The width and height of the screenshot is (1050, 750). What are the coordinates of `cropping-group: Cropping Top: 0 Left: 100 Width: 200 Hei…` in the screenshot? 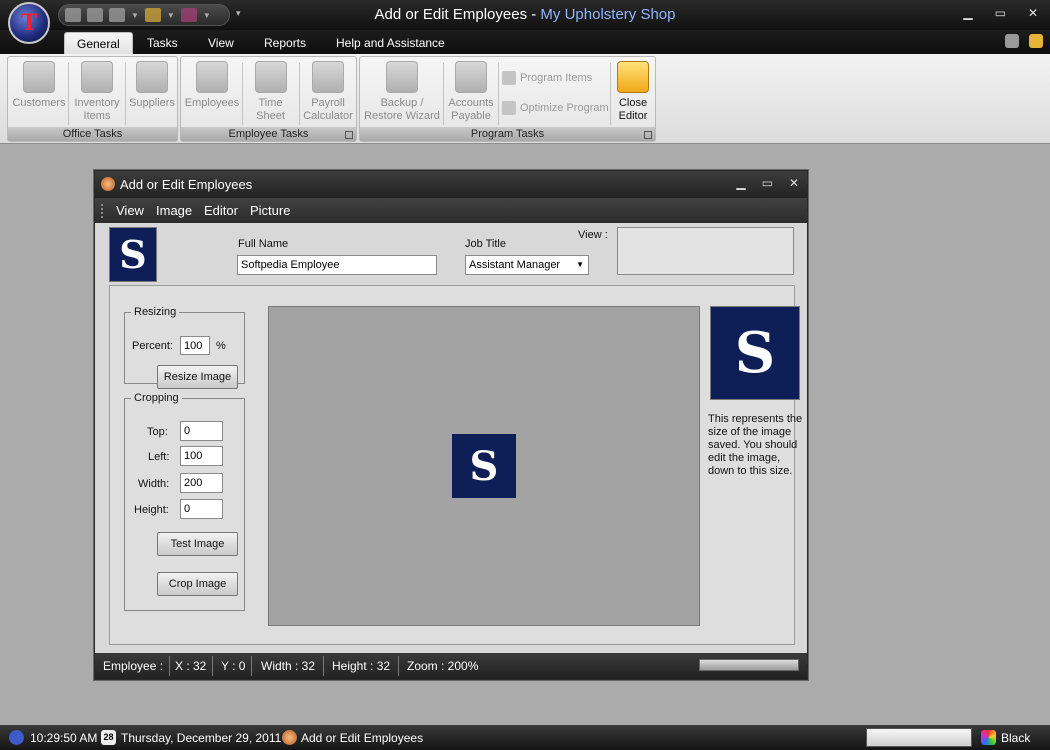 It's located at (184, 501).